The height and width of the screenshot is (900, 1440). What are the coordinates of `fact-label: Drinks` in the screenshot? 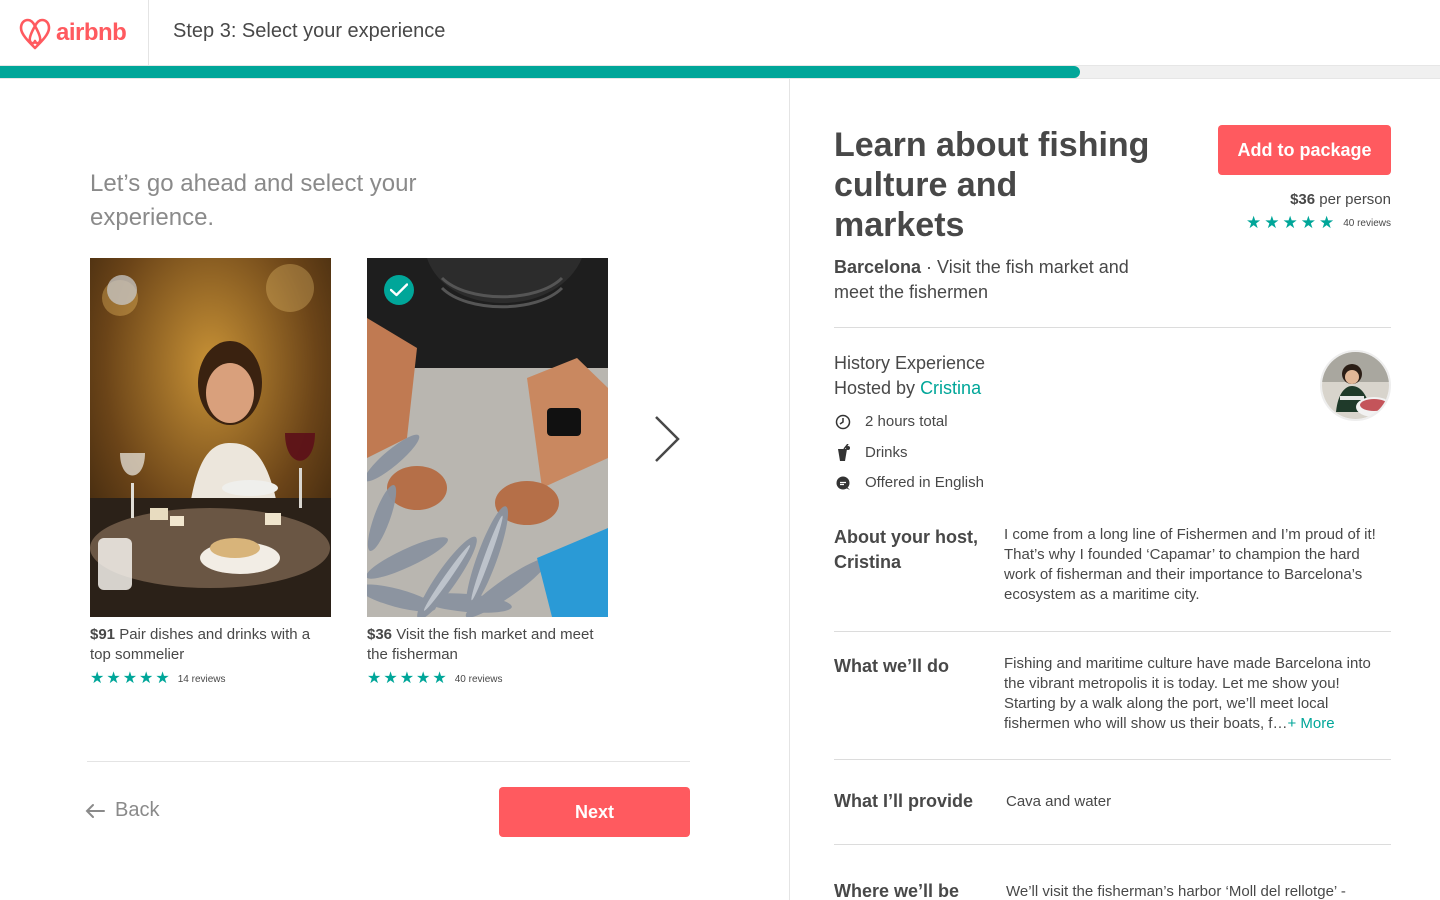 It's located at (886, 452).